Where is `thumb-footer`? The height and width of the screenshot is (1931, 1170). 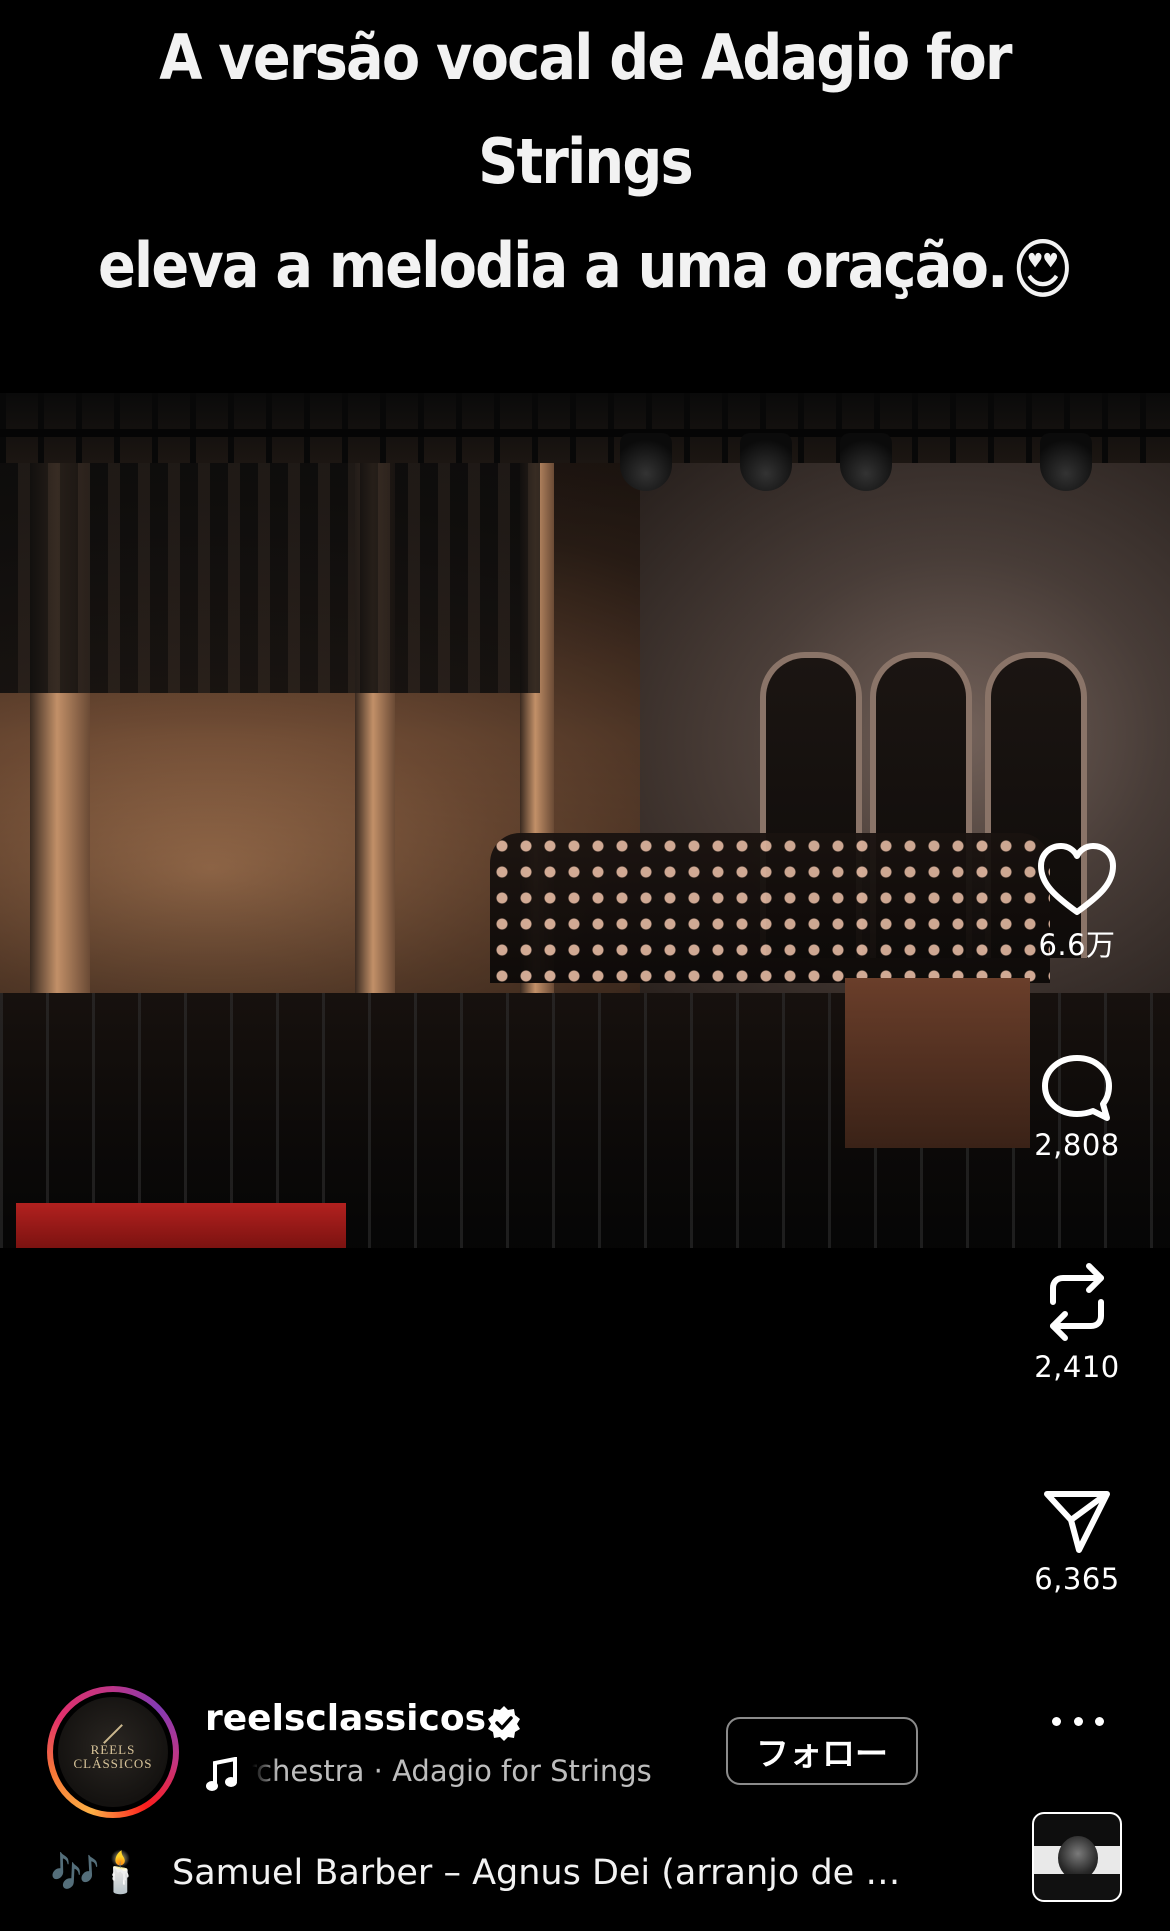 thumb-footer is located at coordinates (1077, 1887).